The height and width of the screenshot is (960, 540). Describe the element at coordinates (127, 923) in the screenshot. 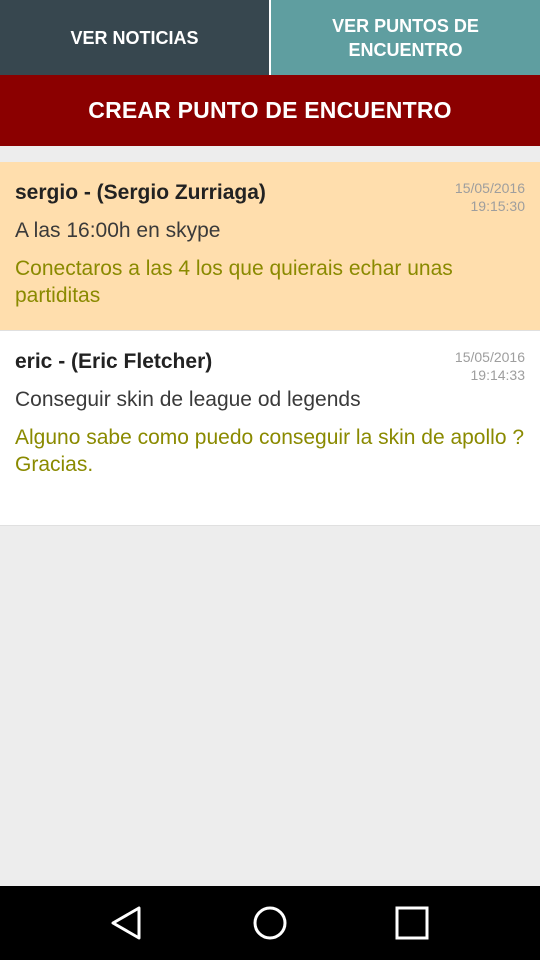

I see `back-triangle-icon` at that location.